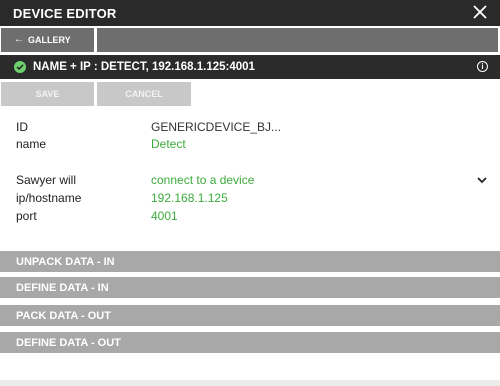 Image resolution: width=500 pixels, height=386 pixels. What do you see at coordinates (250, 342) in the screenshot?
I see `section-define-data-out: DEFINE DATA - OUT` at bounding box center [250, 342].